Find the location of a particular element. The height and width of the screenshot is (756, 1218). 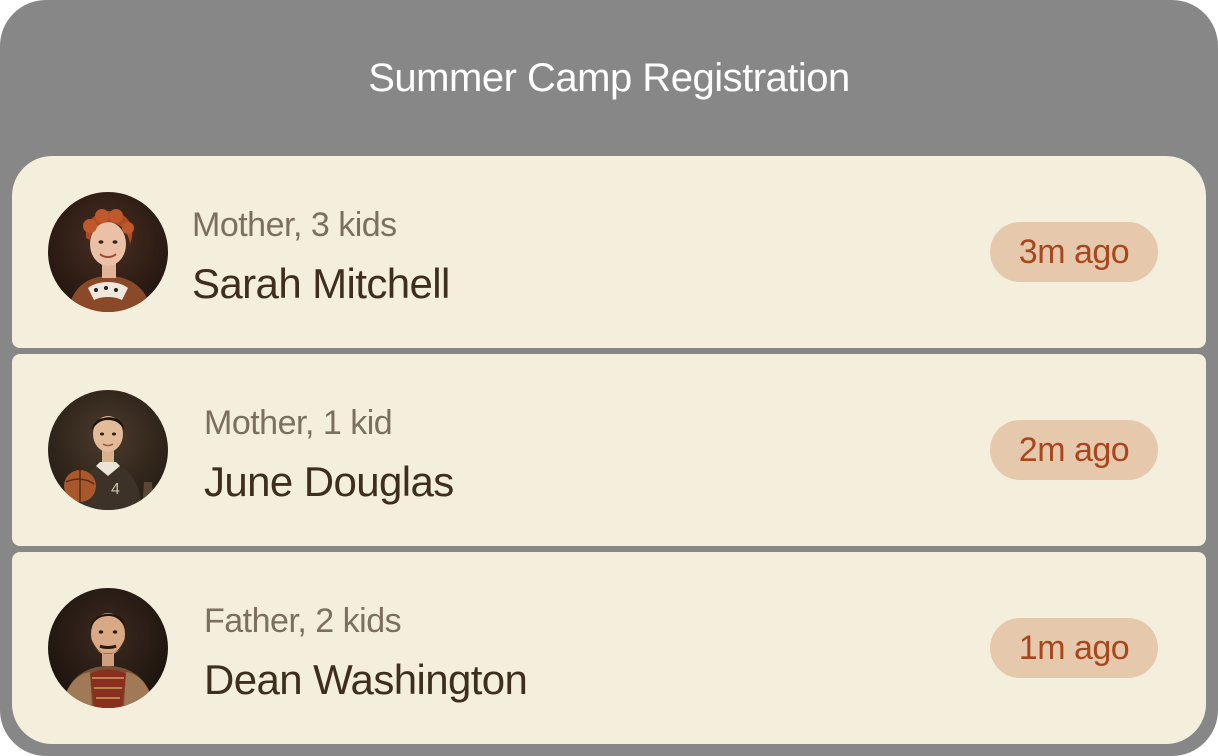

portrait-woman-icon is located at coordinates (108, 252).